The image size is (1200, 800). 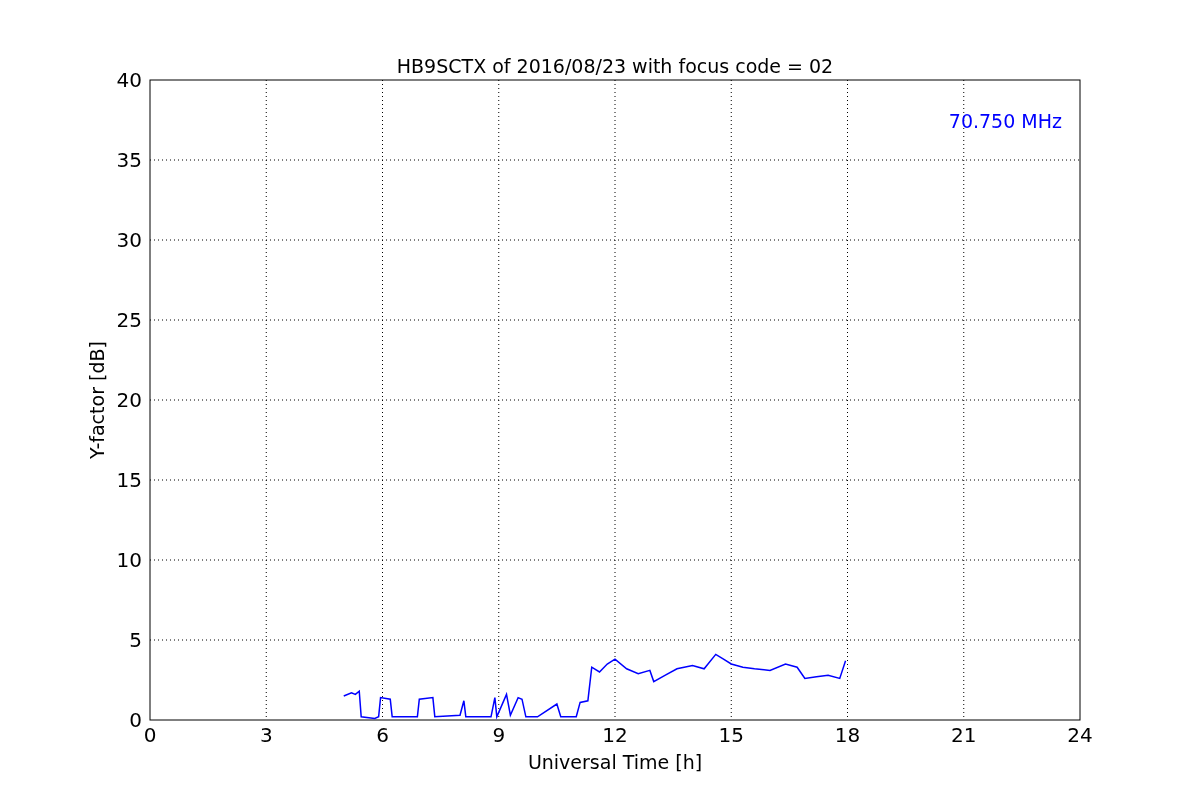 I want to click on x-tick-label: 21, so click(x=964, y=735).